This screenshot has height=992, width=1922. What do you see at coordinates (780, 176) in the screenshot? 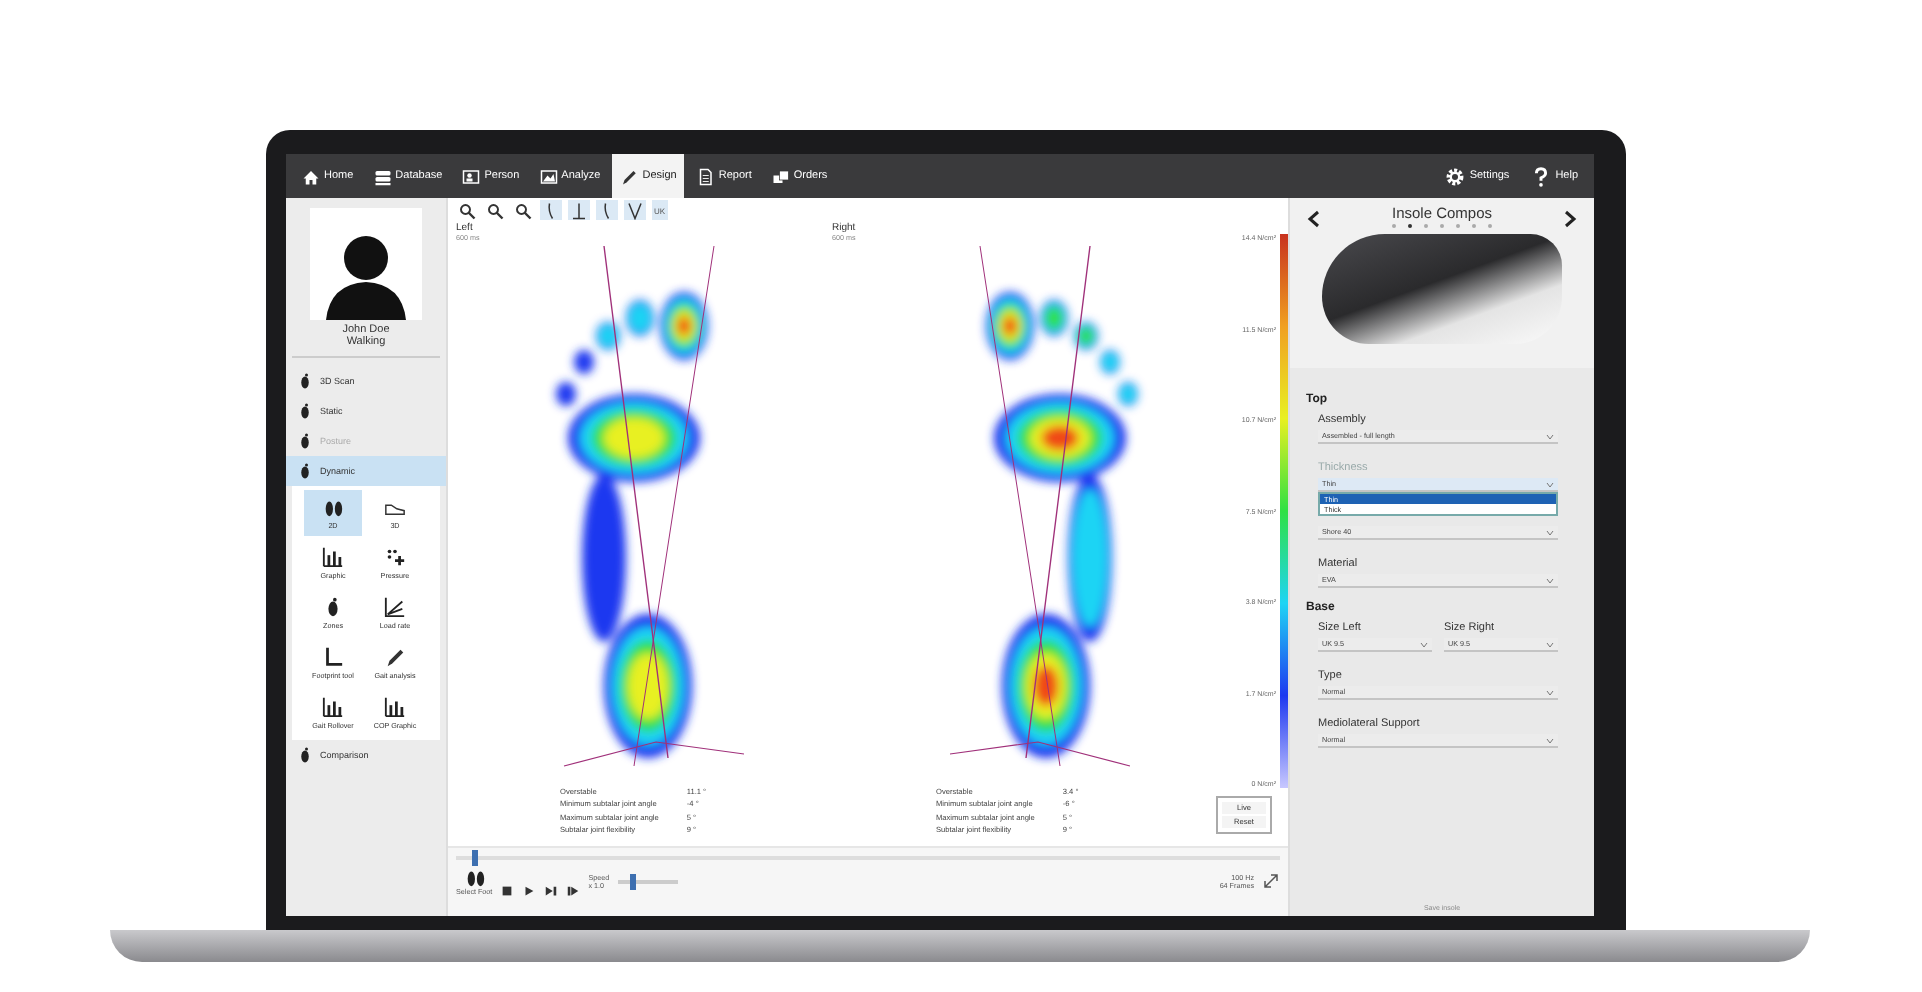
I see `boxes-icon` at bounding box center [780, 176].